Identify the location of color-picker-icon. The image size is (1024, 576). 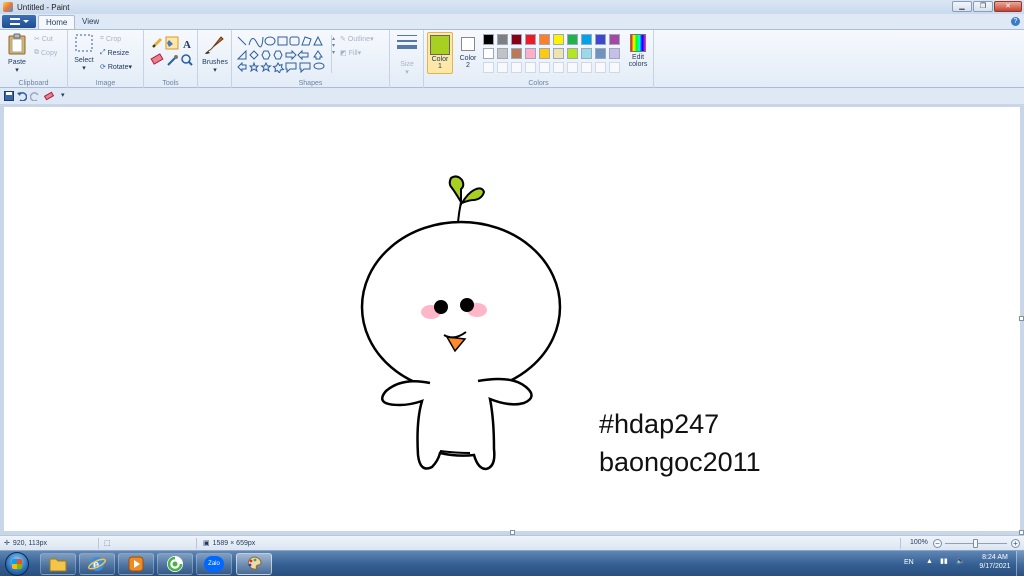
(172, 60).